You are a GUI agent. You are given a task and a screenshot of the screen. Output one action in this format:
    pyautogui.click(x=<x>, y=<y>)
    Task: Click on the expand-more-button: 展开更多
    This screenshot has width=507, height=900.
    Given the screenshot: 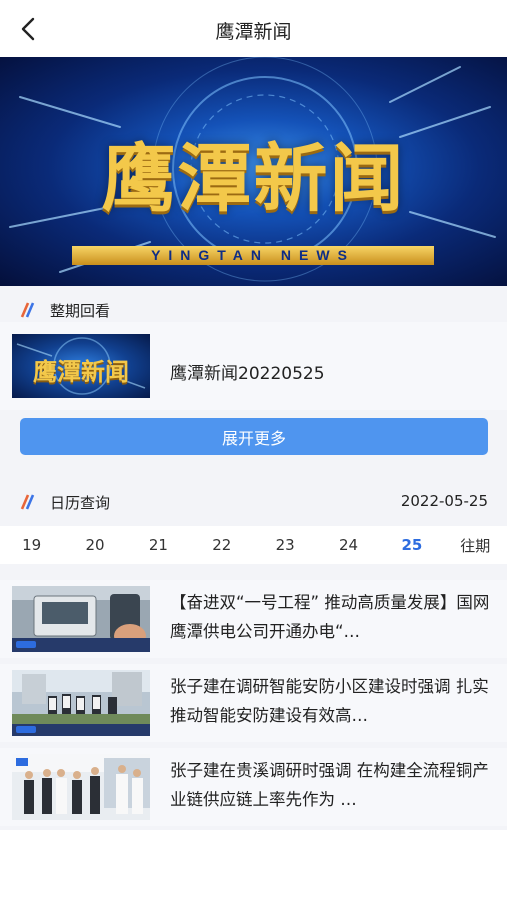 What is the action you would take?
    pyautogui.click(x=254, y=436)
    